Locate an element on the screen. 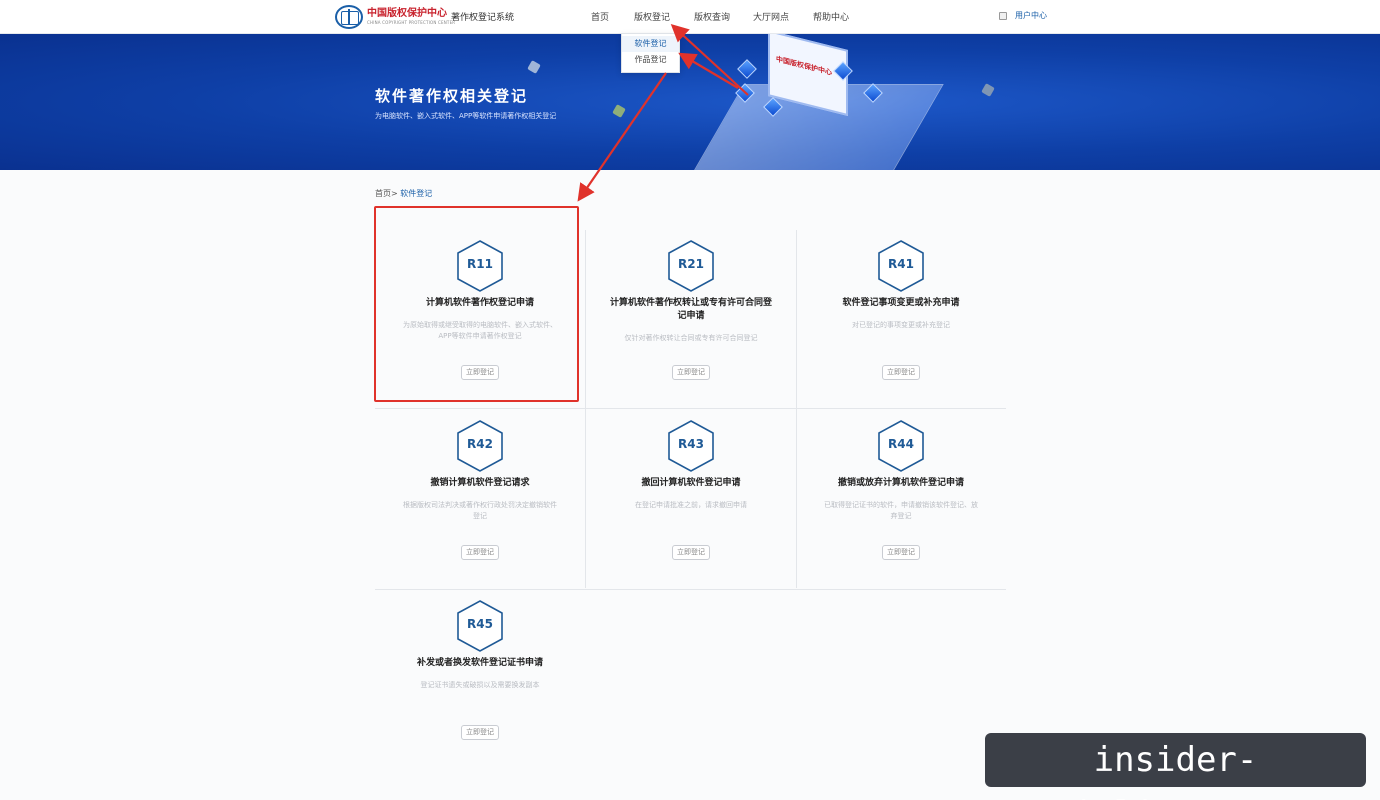  card-code: R21 is located at coordinates (691, 264).